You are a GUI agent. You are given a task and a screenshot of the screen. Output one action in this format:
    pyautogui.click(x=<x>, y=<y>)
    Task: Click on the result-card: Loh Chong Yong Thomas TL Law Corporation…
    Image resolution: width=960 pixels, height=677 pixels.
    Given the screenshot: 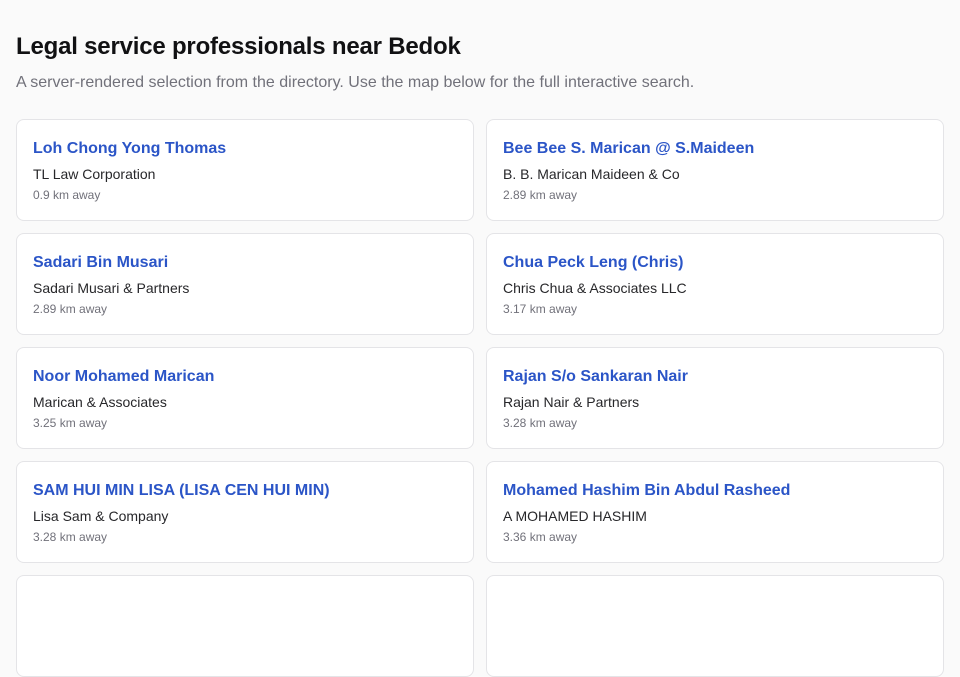 What is the action you would take?
    pyautogui.click(x=245, y=170)
    